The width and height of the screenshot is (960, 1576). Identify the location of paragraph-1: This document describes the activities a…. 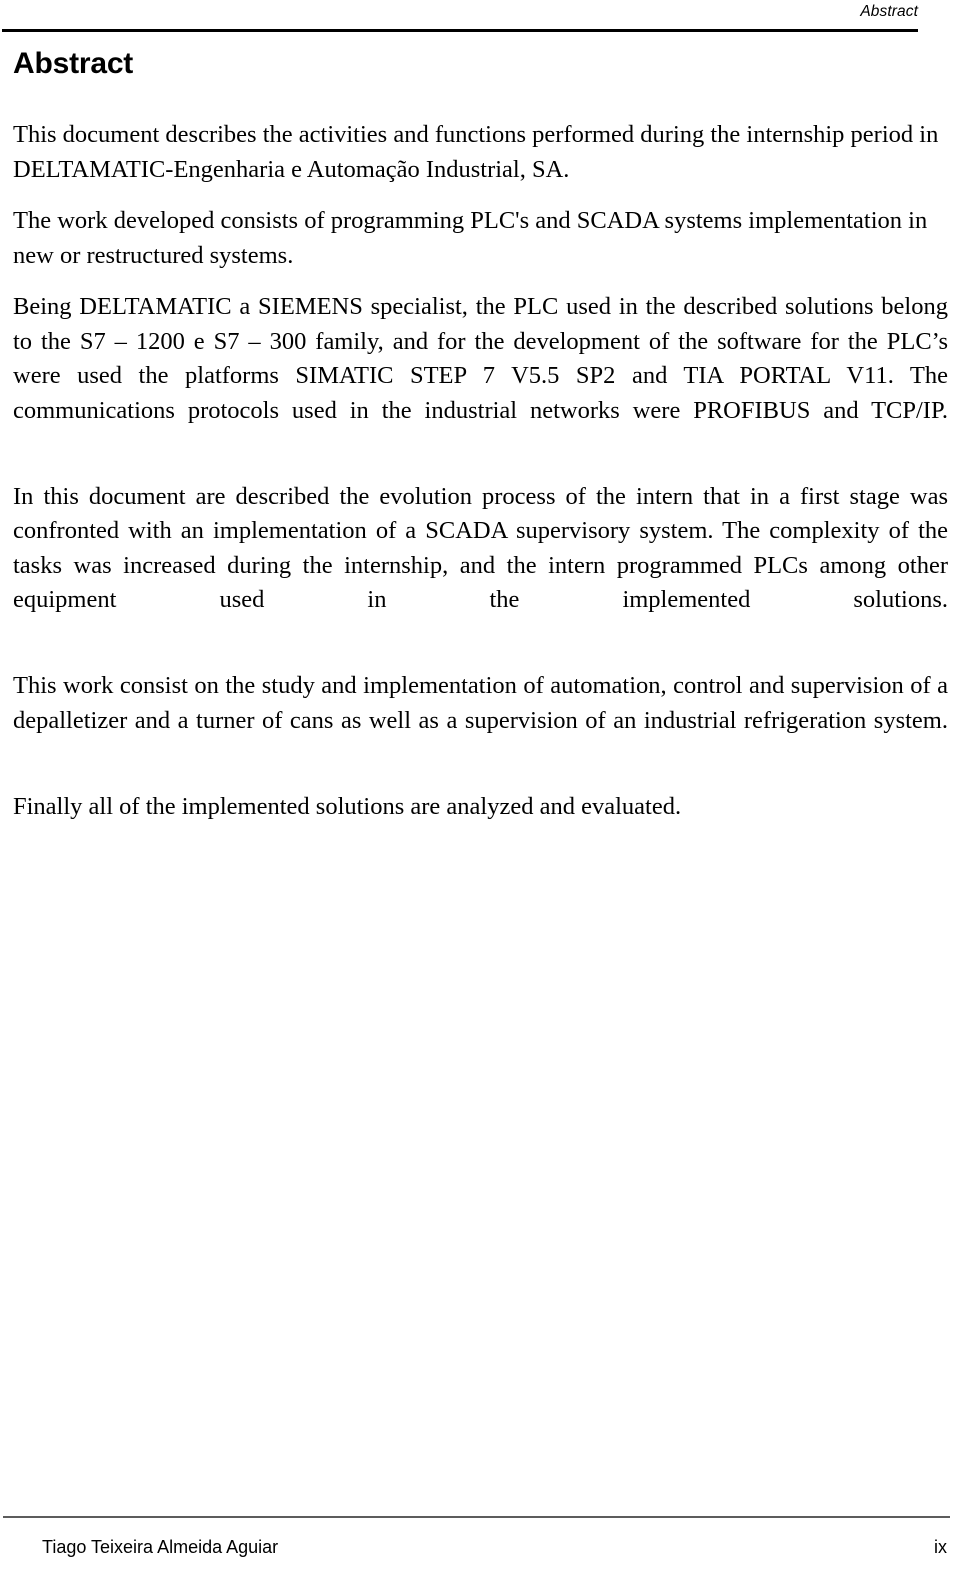
(476, 152).